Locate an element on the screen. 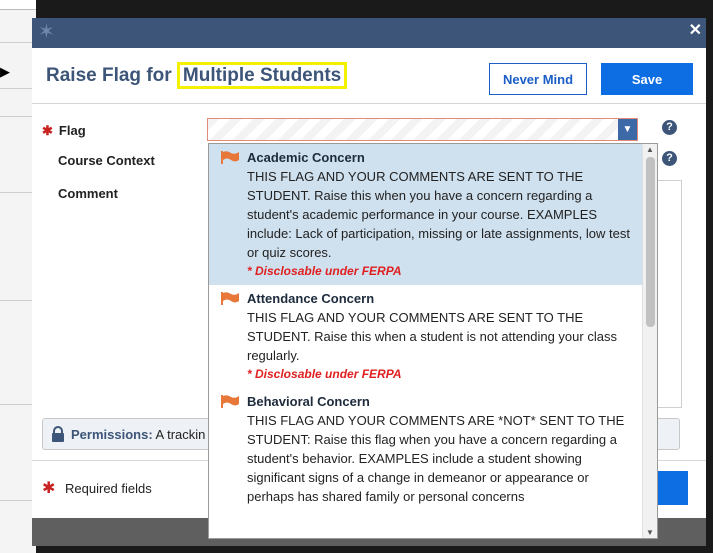 The height and width of the screenshot is (553, 713). background-page: ▶ is located at coordinates (18, 276).